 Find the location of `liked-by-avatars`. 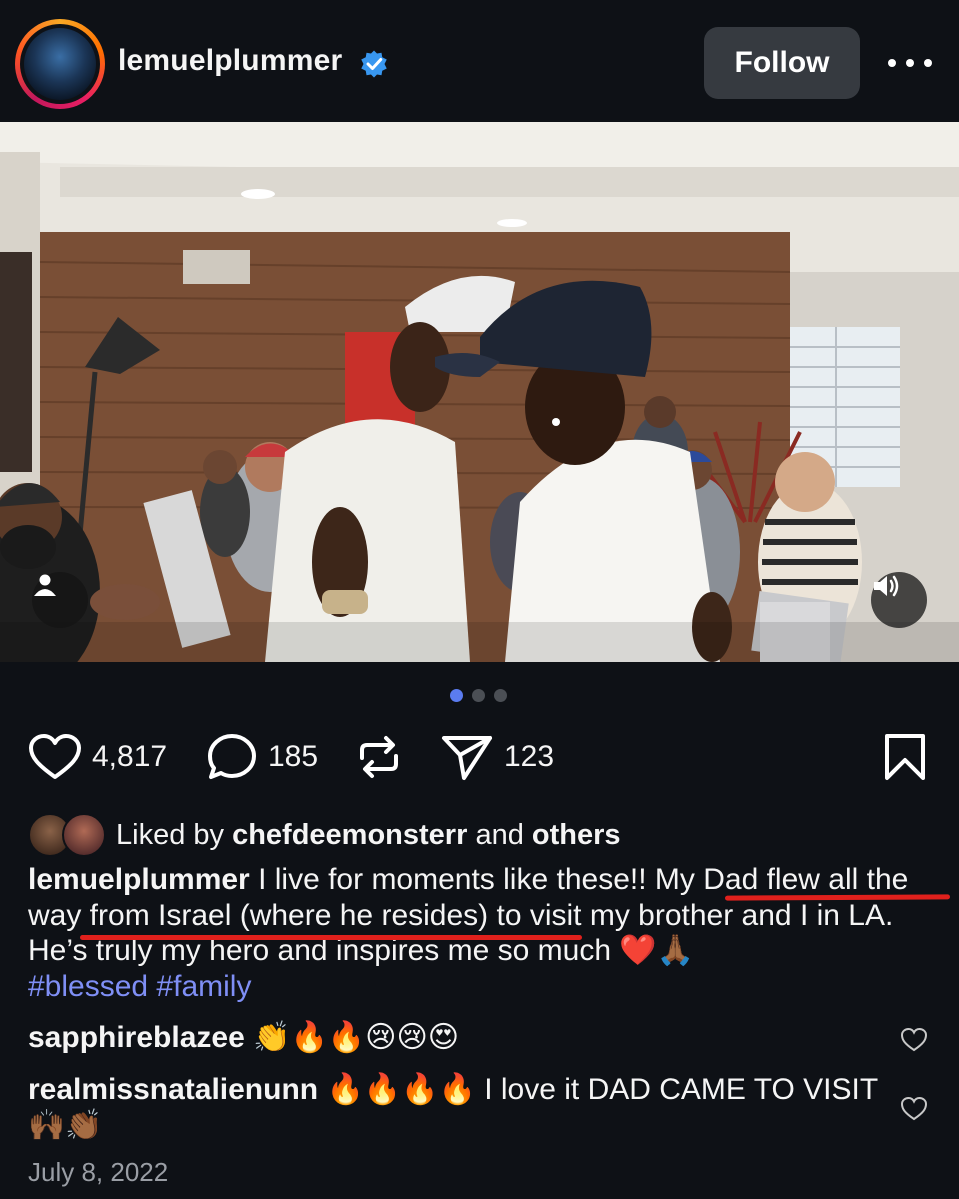

liked-by-avatars is located at coordinates (68, 835).